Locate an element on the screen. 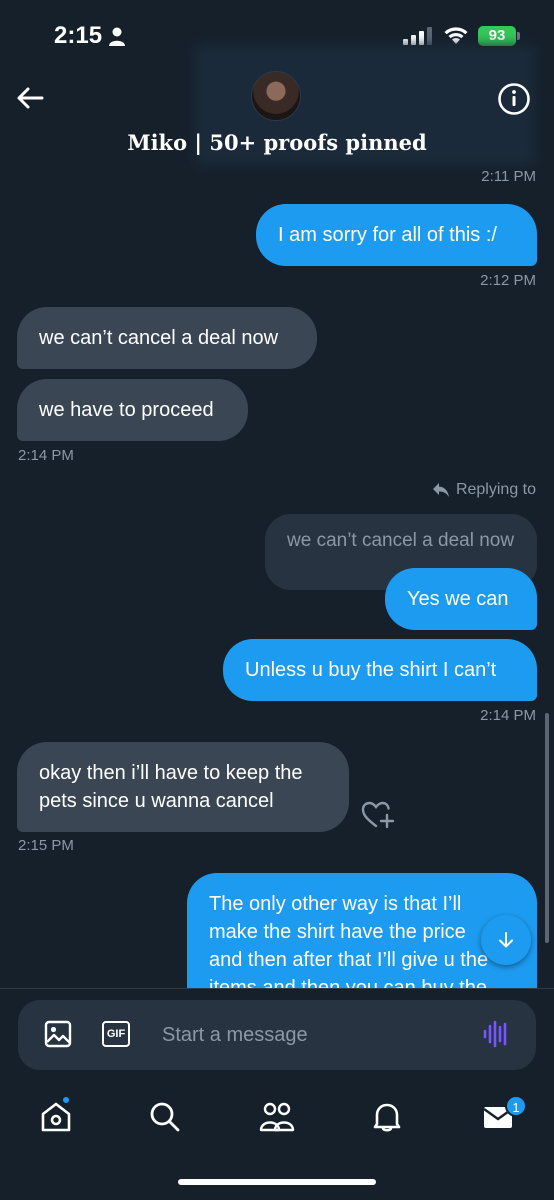 This screenshot has width=554, height=1200. gif-label: GIF is located at coordinates (116, 1034).